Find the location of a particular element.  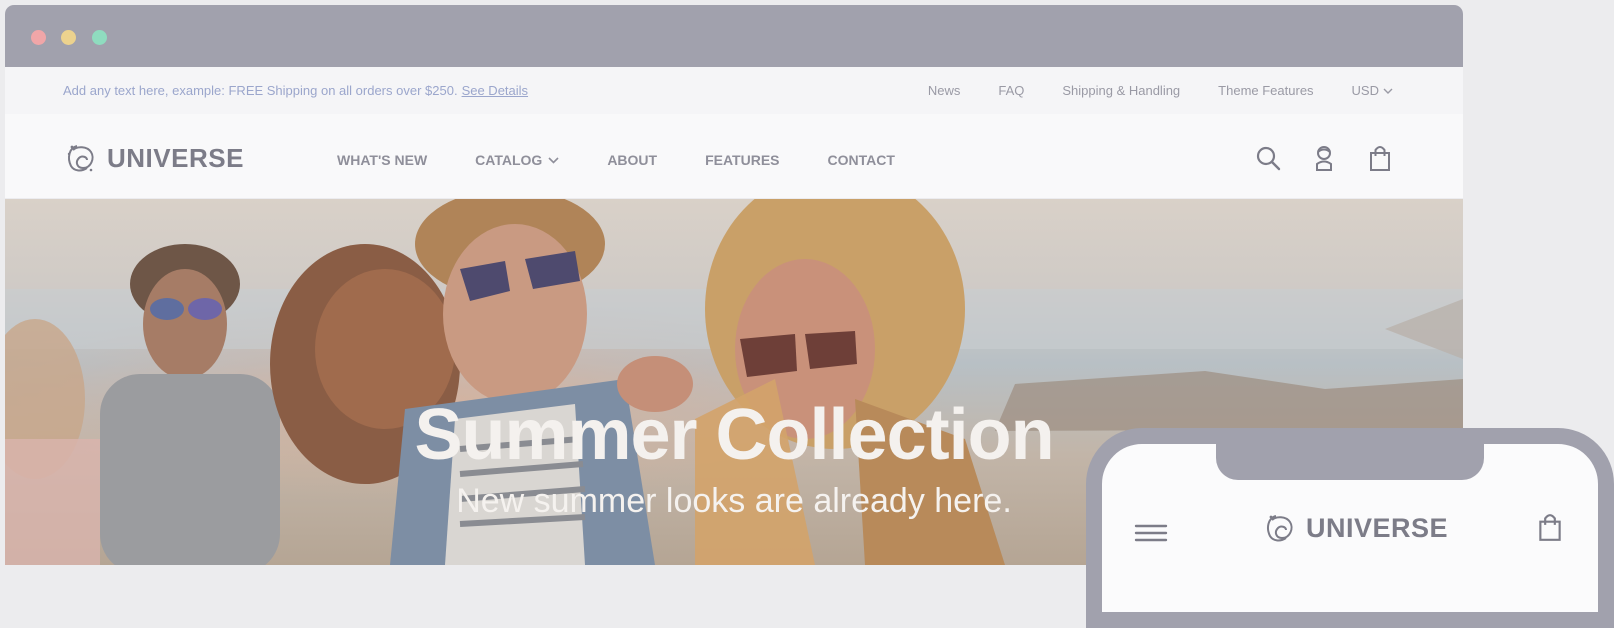

mobile-brand-name: UNIVERSE is located at coordinates (1377, 527).